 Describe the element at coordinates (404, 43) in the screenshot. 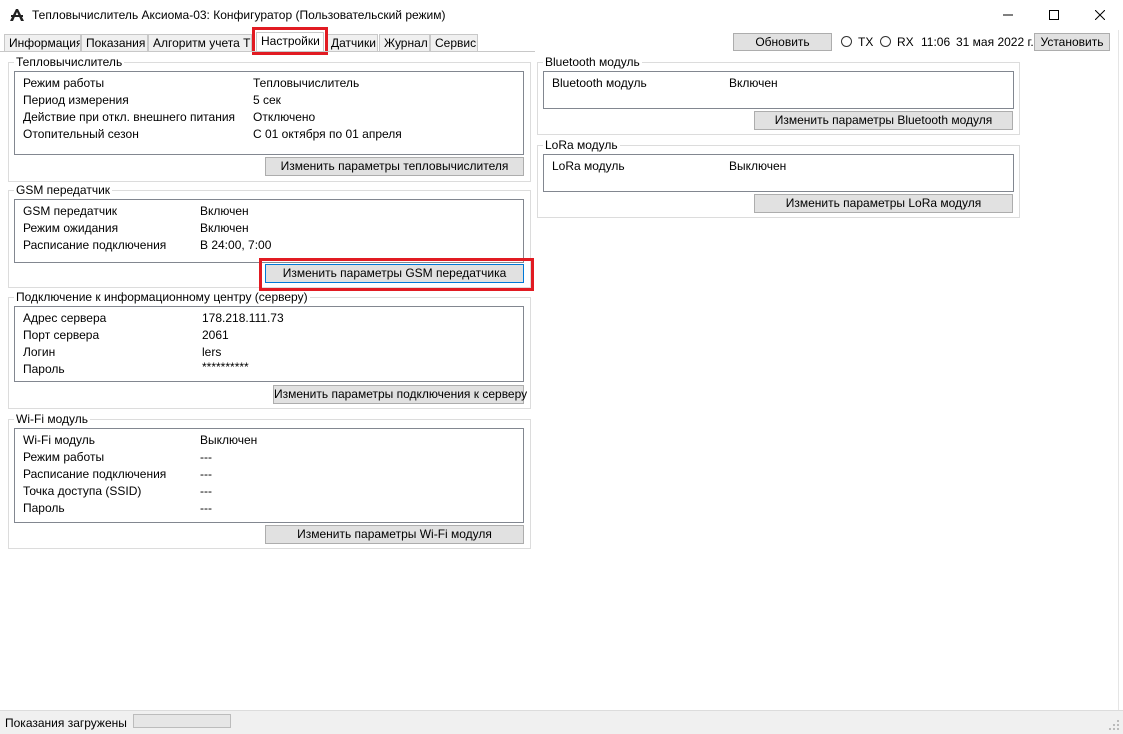

I see `tab-journal: Журнал` at that location.